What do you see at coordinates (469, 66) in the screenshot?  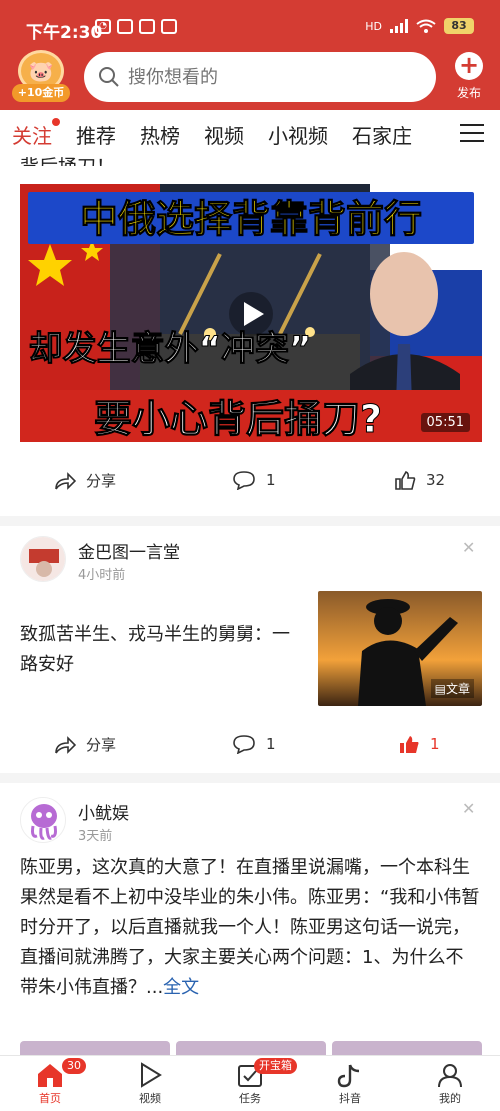 I see `plus-icon: +` at bounding box center [469, 66].